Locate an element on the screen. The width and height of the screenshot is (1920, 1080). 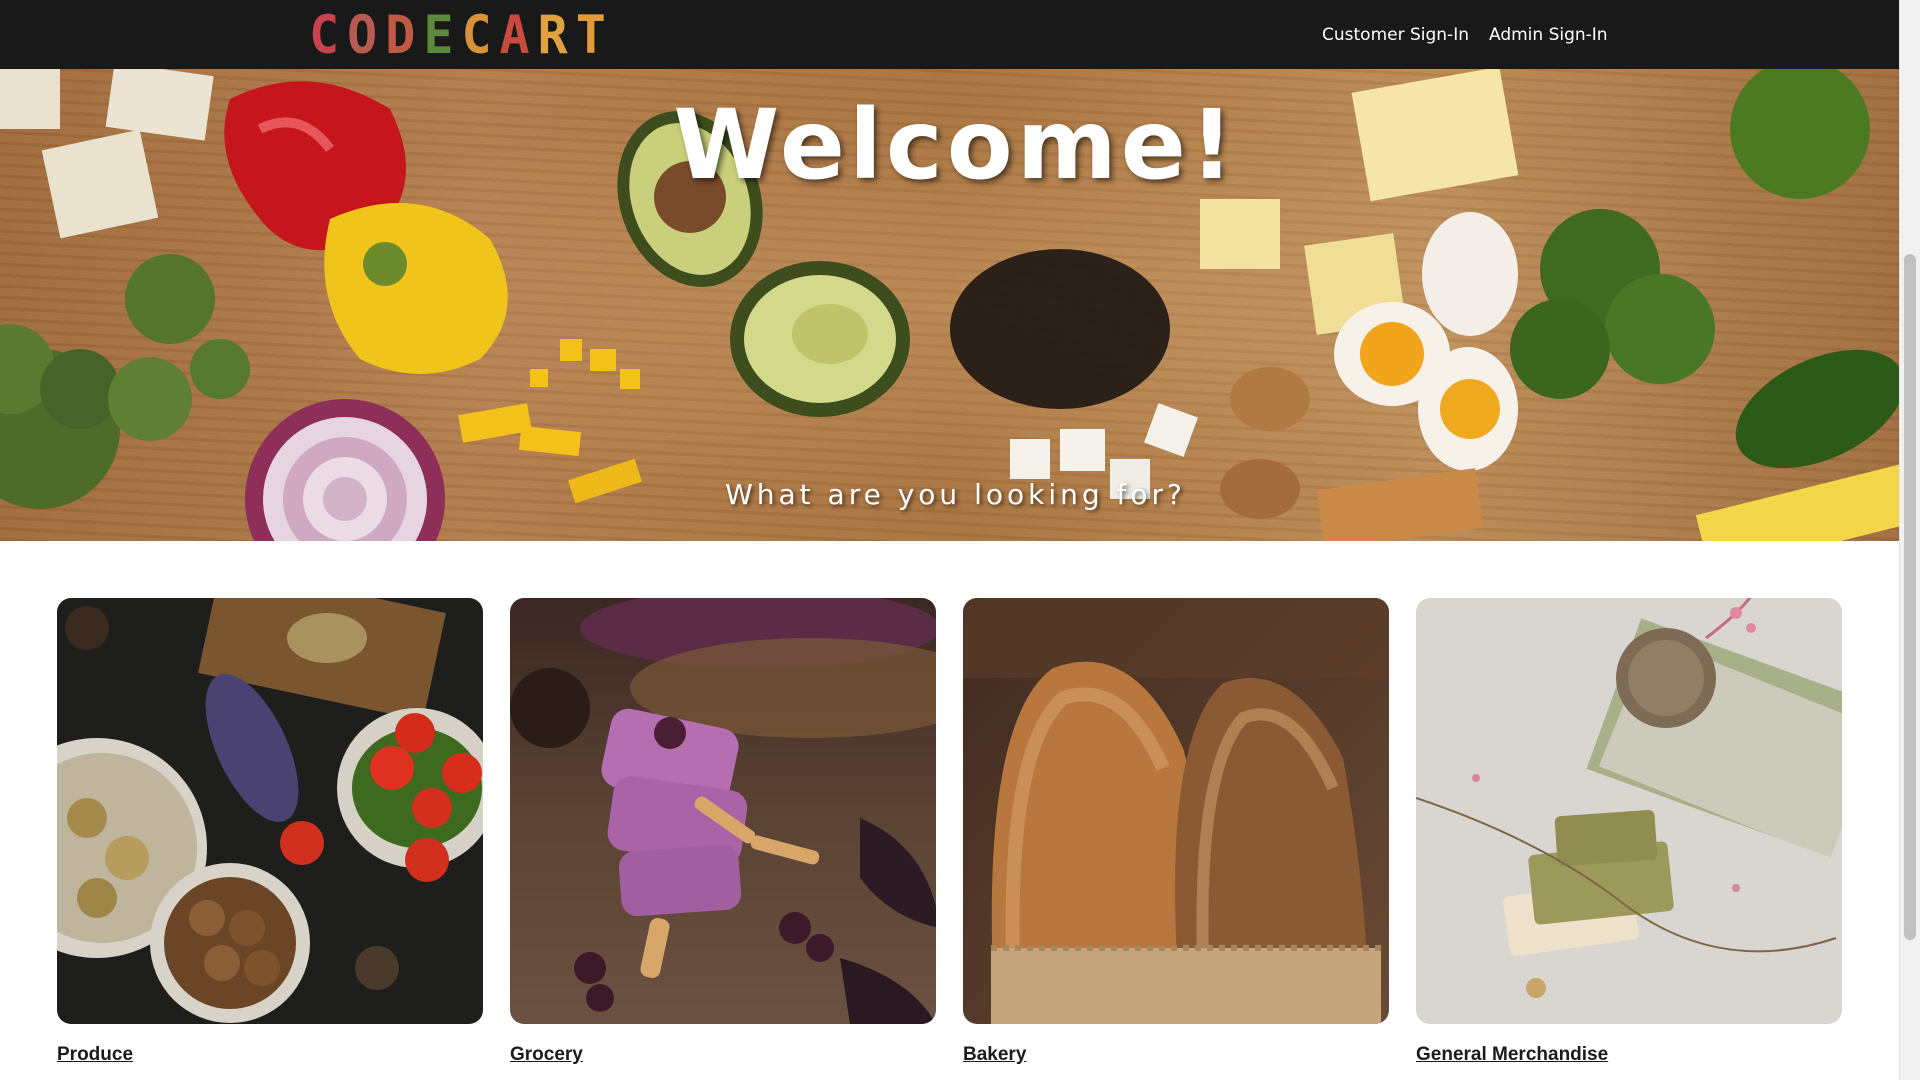
bakery-image is located at coordinates (1176, 811).